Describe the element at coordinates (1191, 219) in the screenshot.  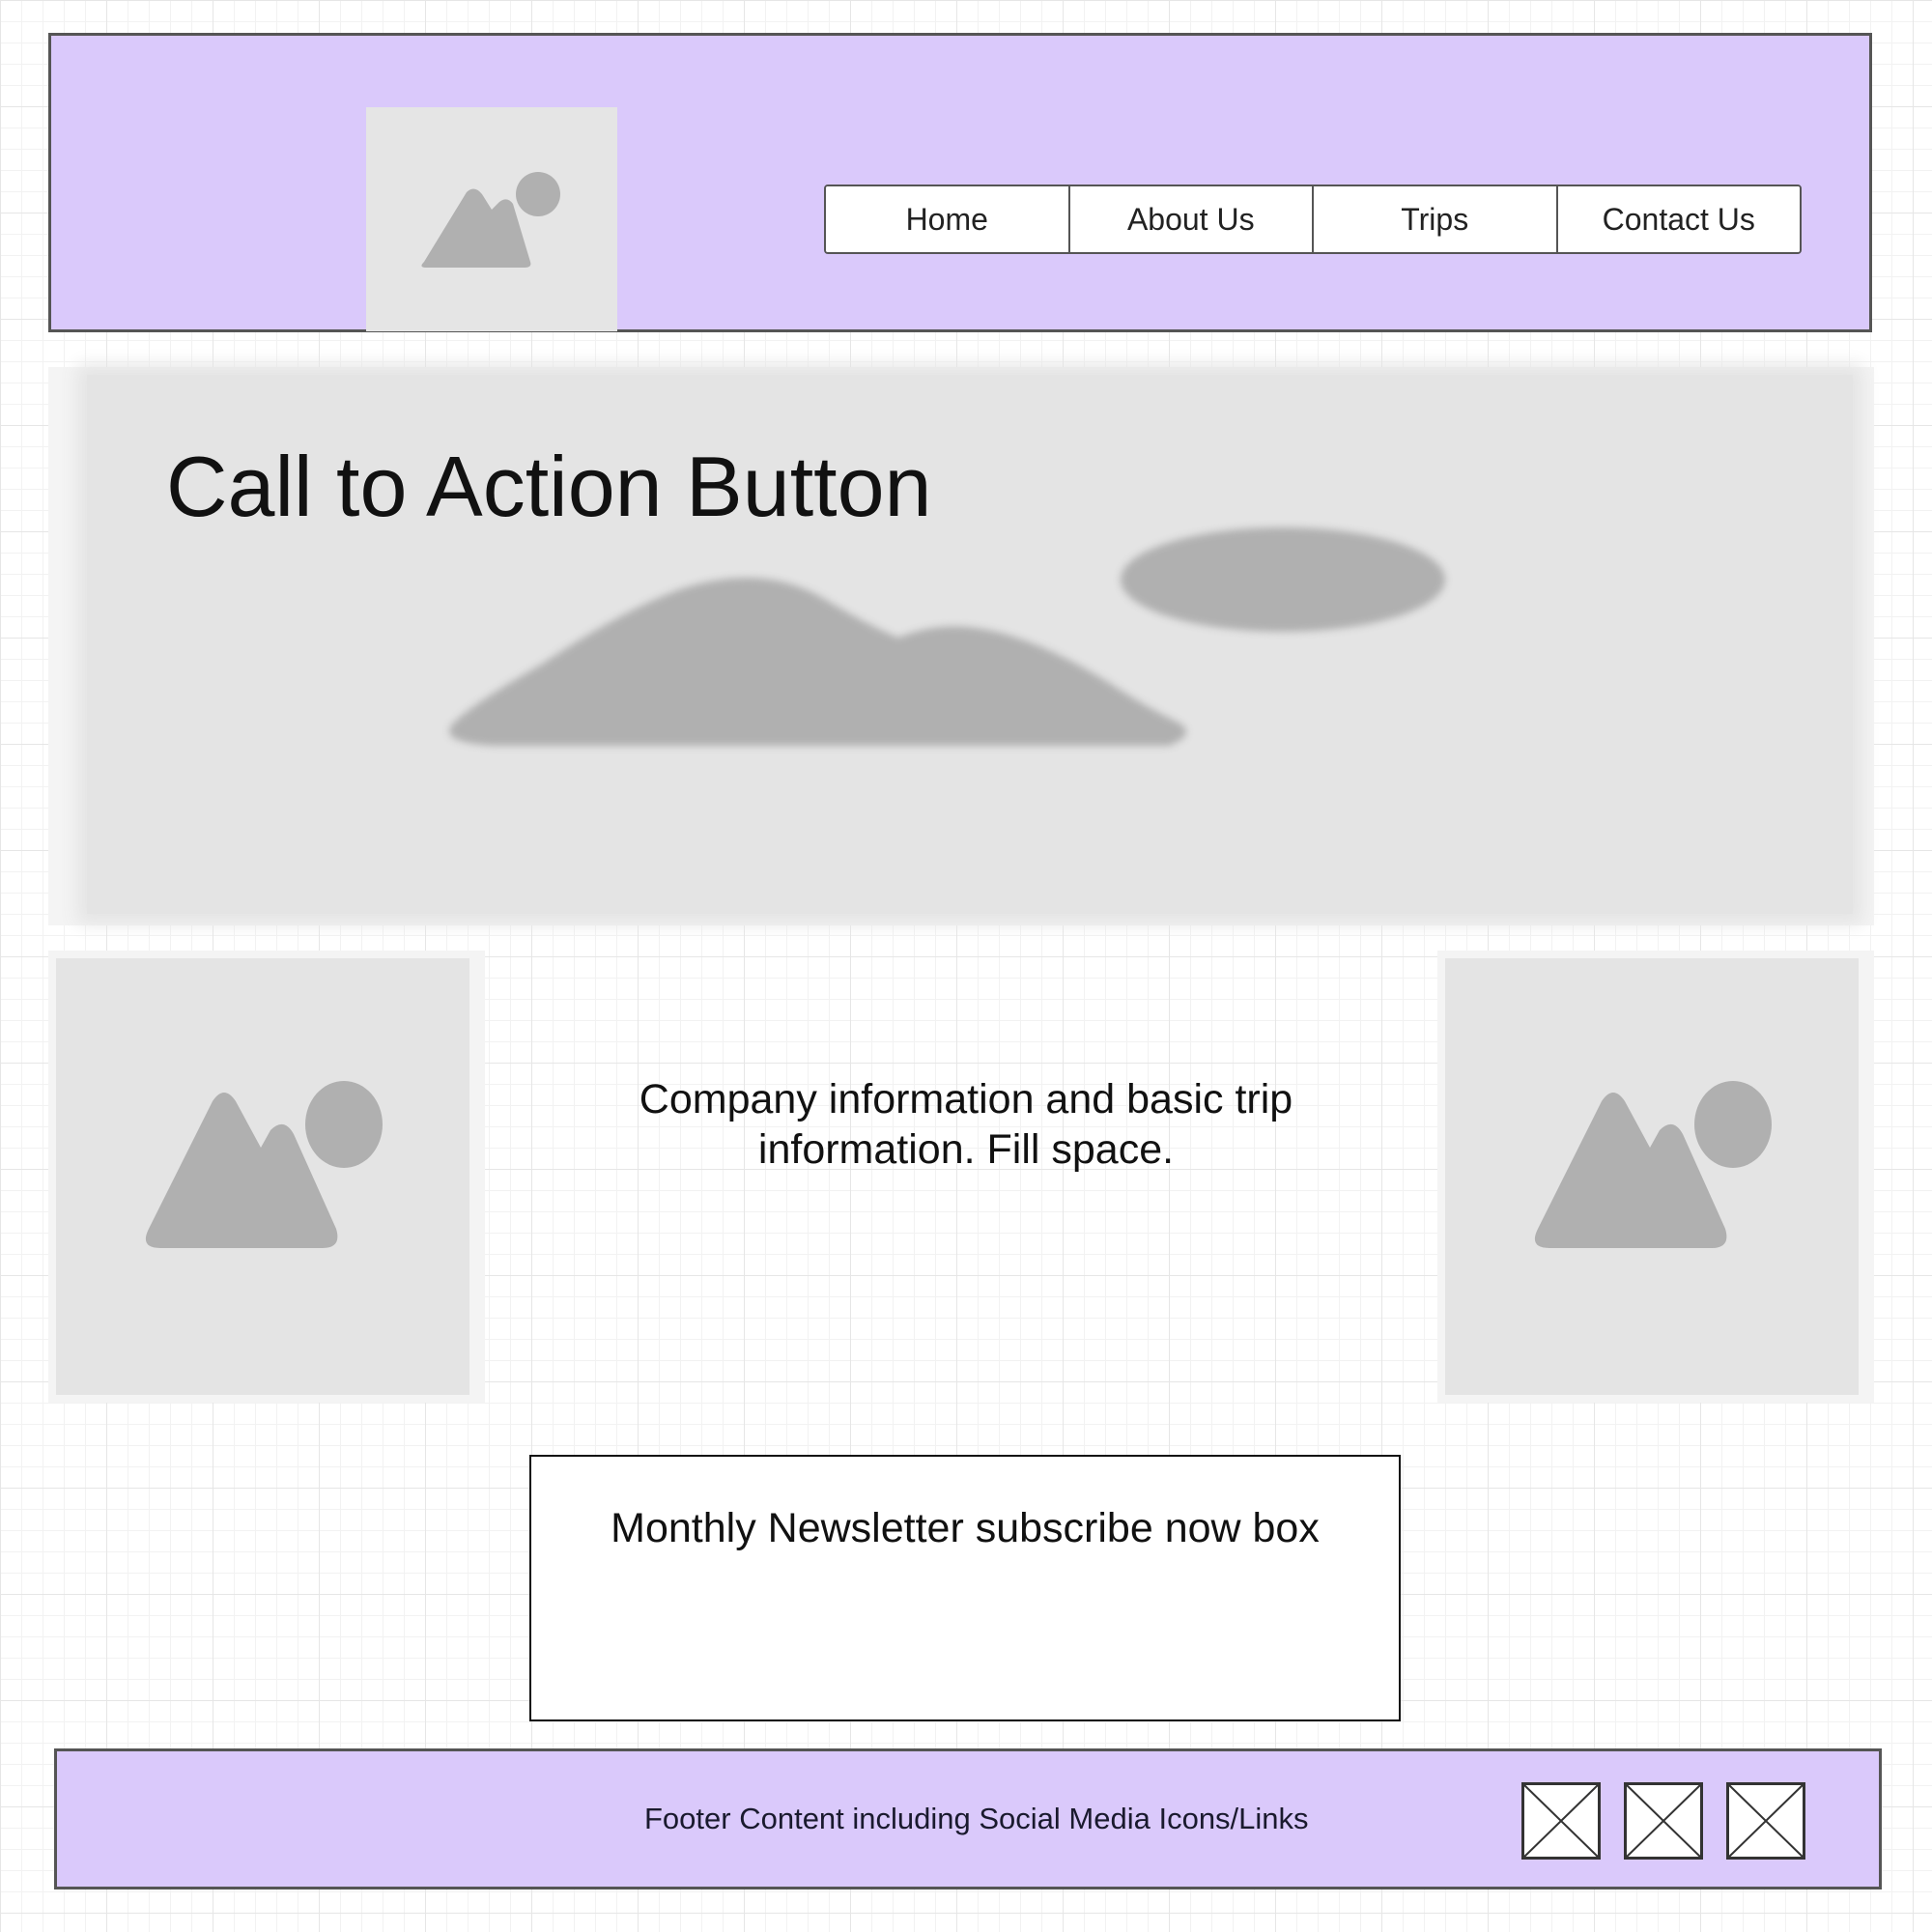
I see `nav-about-us: About Us` at that location.